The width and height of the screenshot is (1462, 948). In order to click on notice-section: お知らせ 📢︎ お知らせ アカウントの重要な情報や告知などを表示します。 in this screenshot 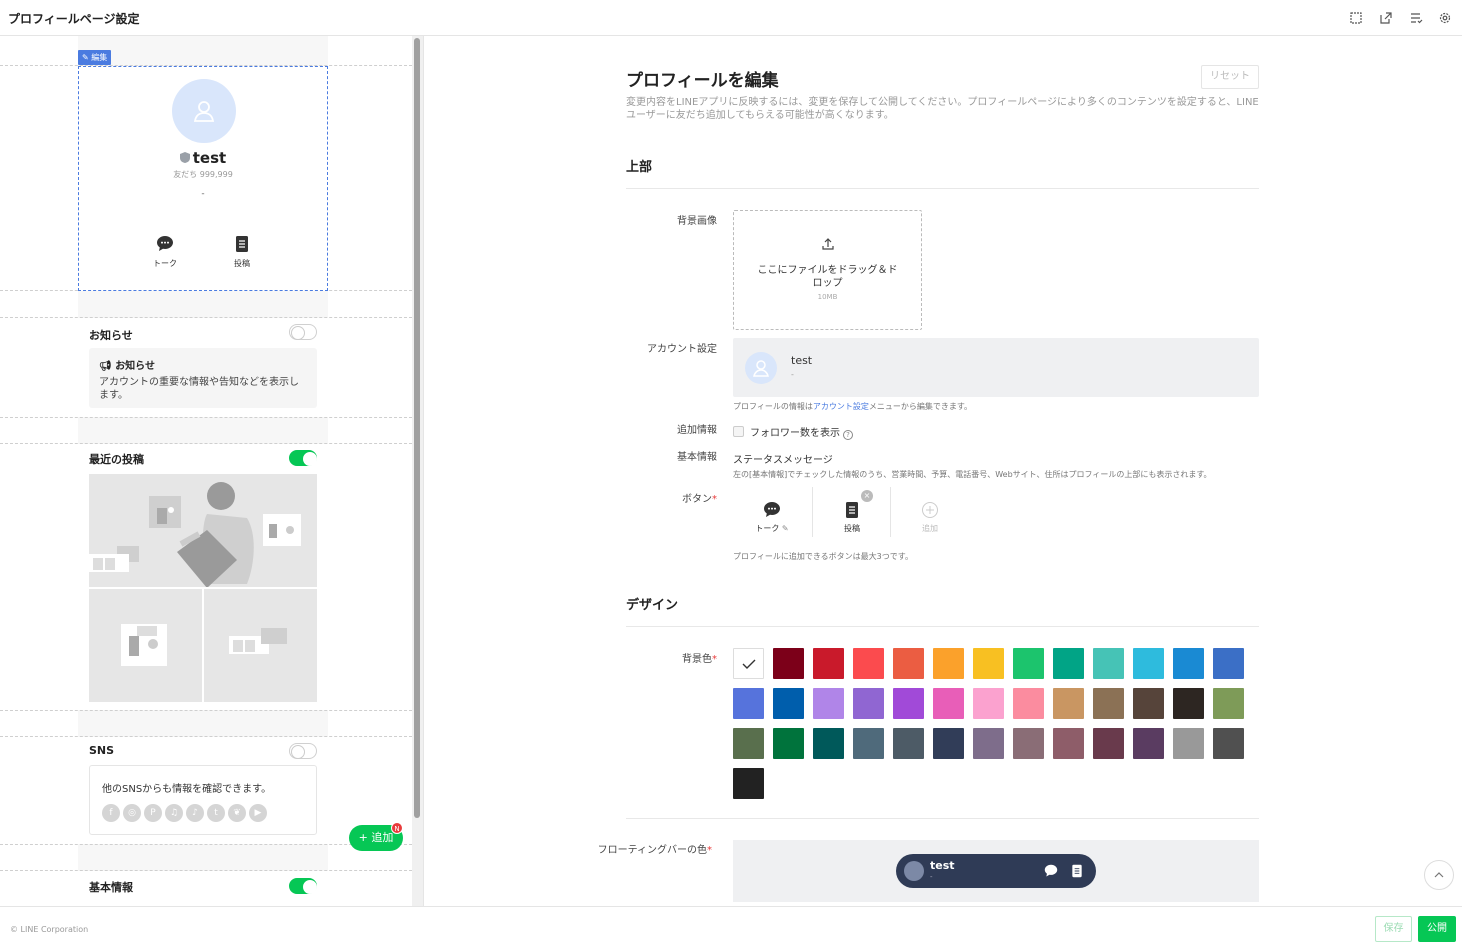, I will do `click(203, 367)`.